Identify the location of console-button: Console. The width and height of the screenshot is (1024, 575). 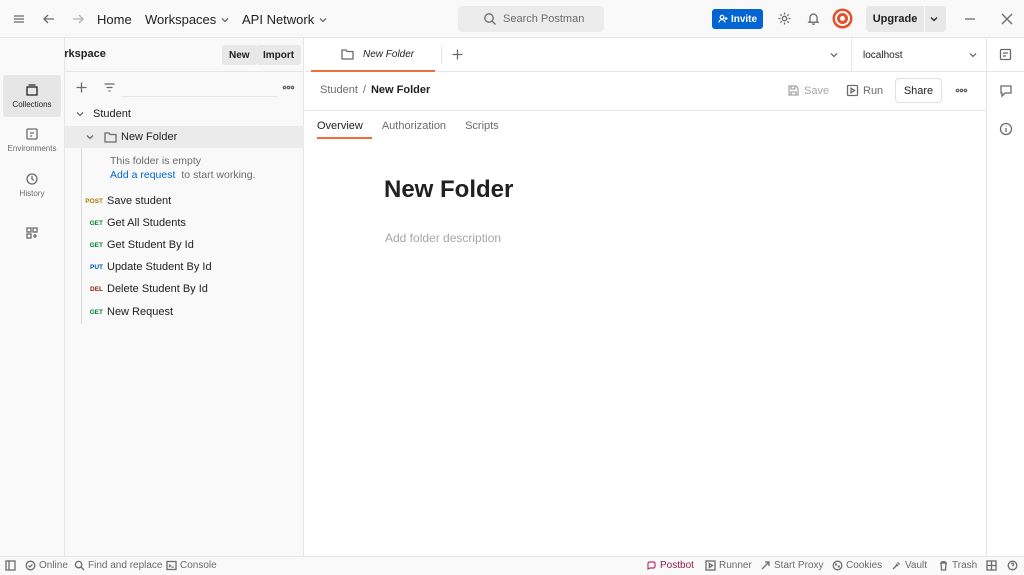
(191, 565).